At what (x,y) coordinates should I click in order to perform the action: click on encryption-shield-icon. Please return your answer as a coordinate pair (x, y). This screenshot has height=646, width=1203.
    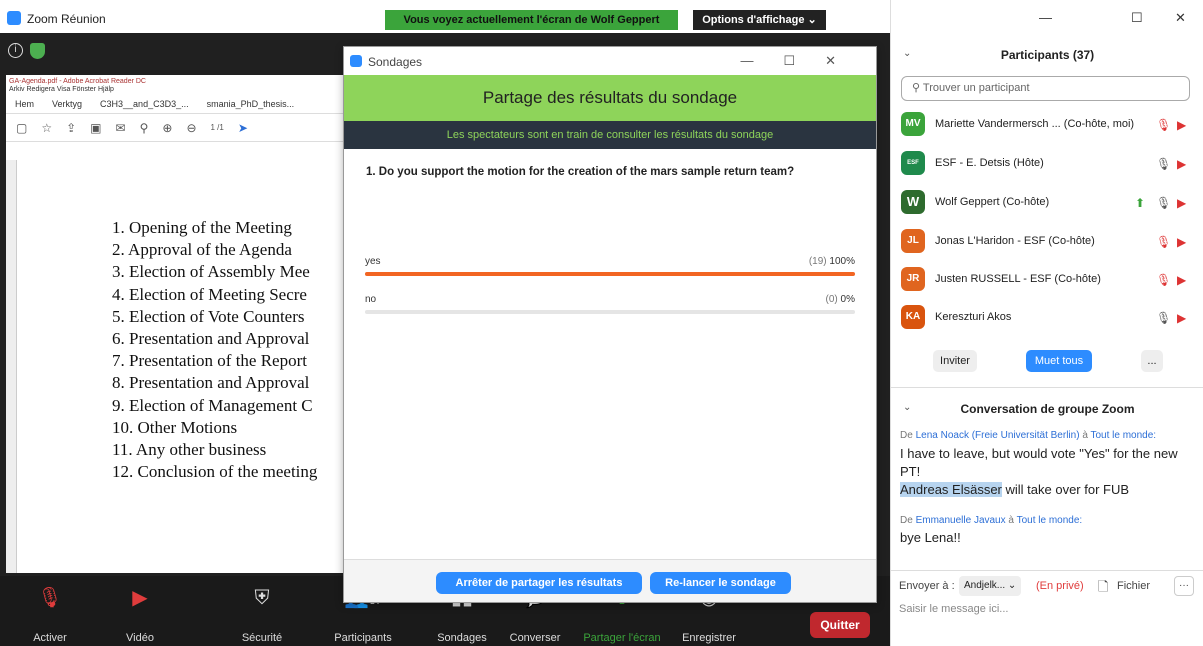
    Looking at the image, I should click on (37, 51).